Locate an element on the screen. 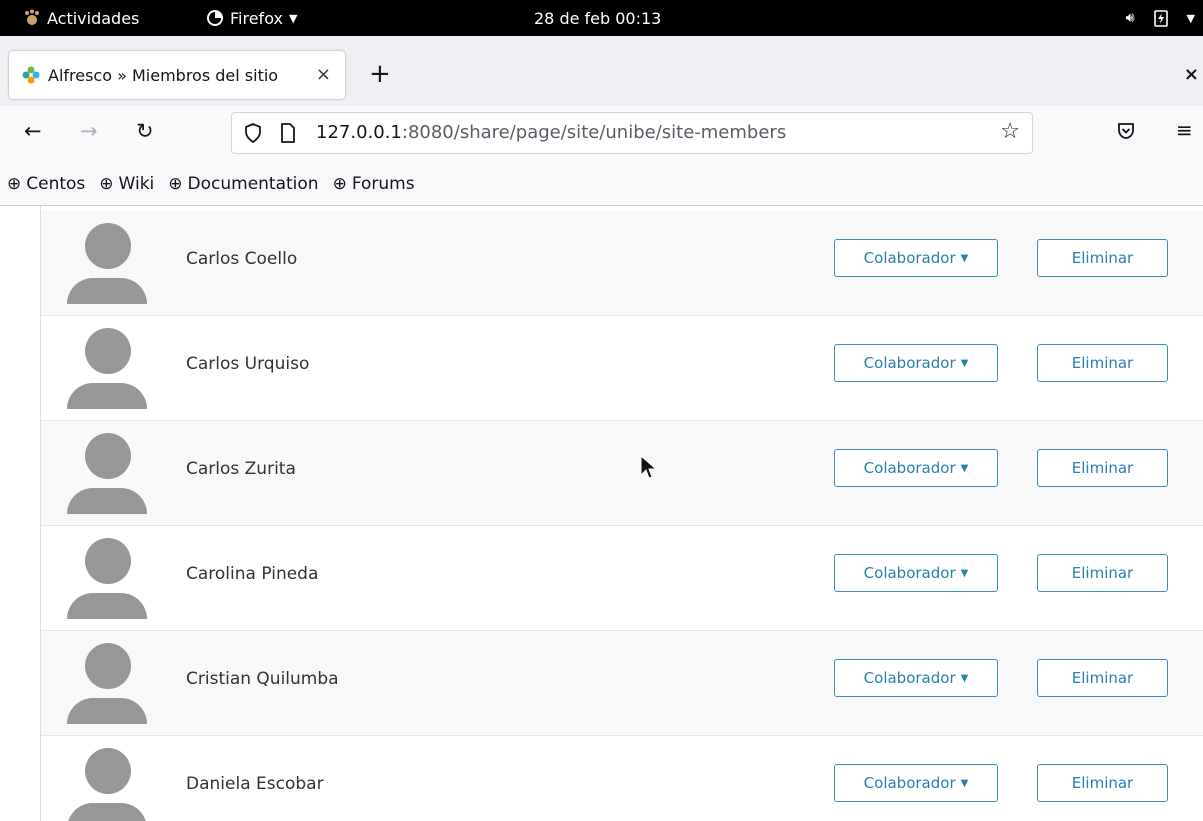 This screenshot has height=821, width=1203. clock: 28 de feb 00:13 is located at coordinates (597, 18).